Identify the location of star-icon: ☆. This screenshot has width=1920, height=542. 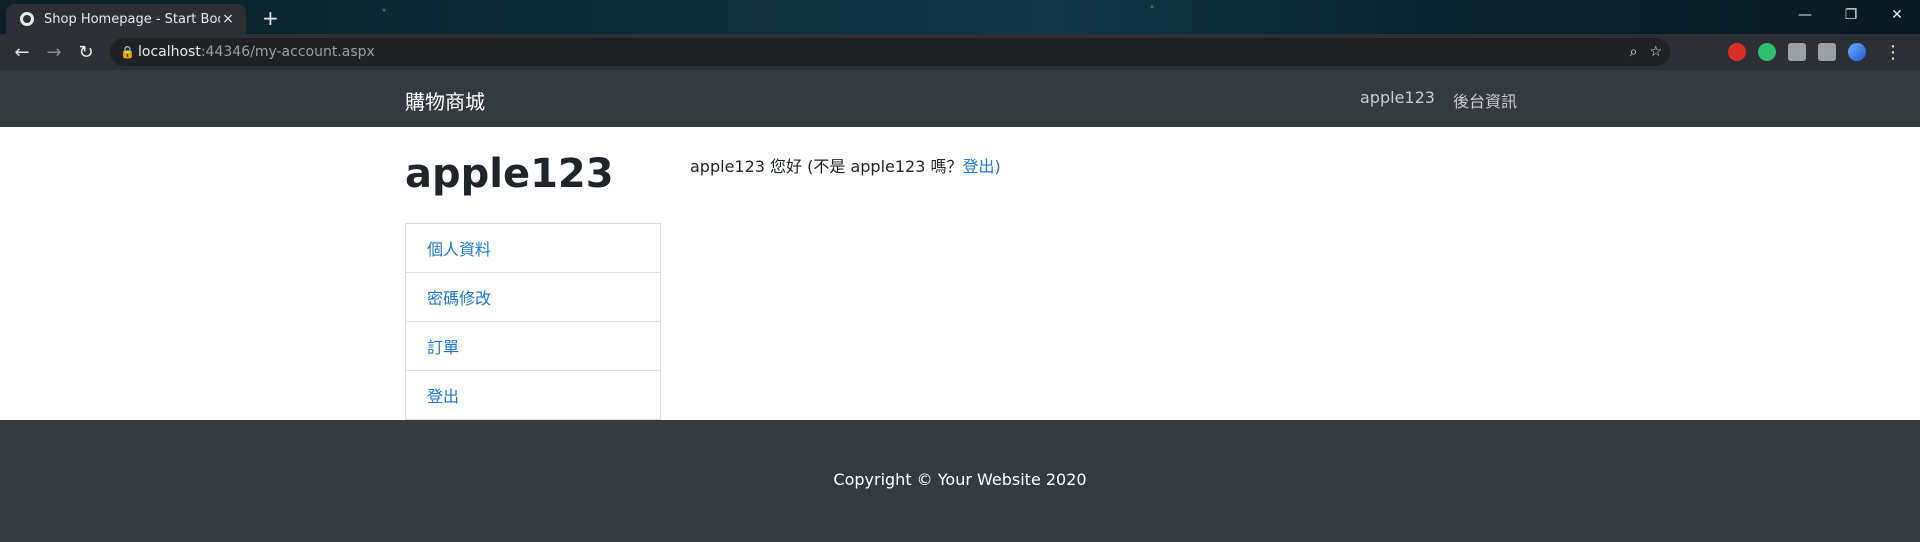
(1655, 52).